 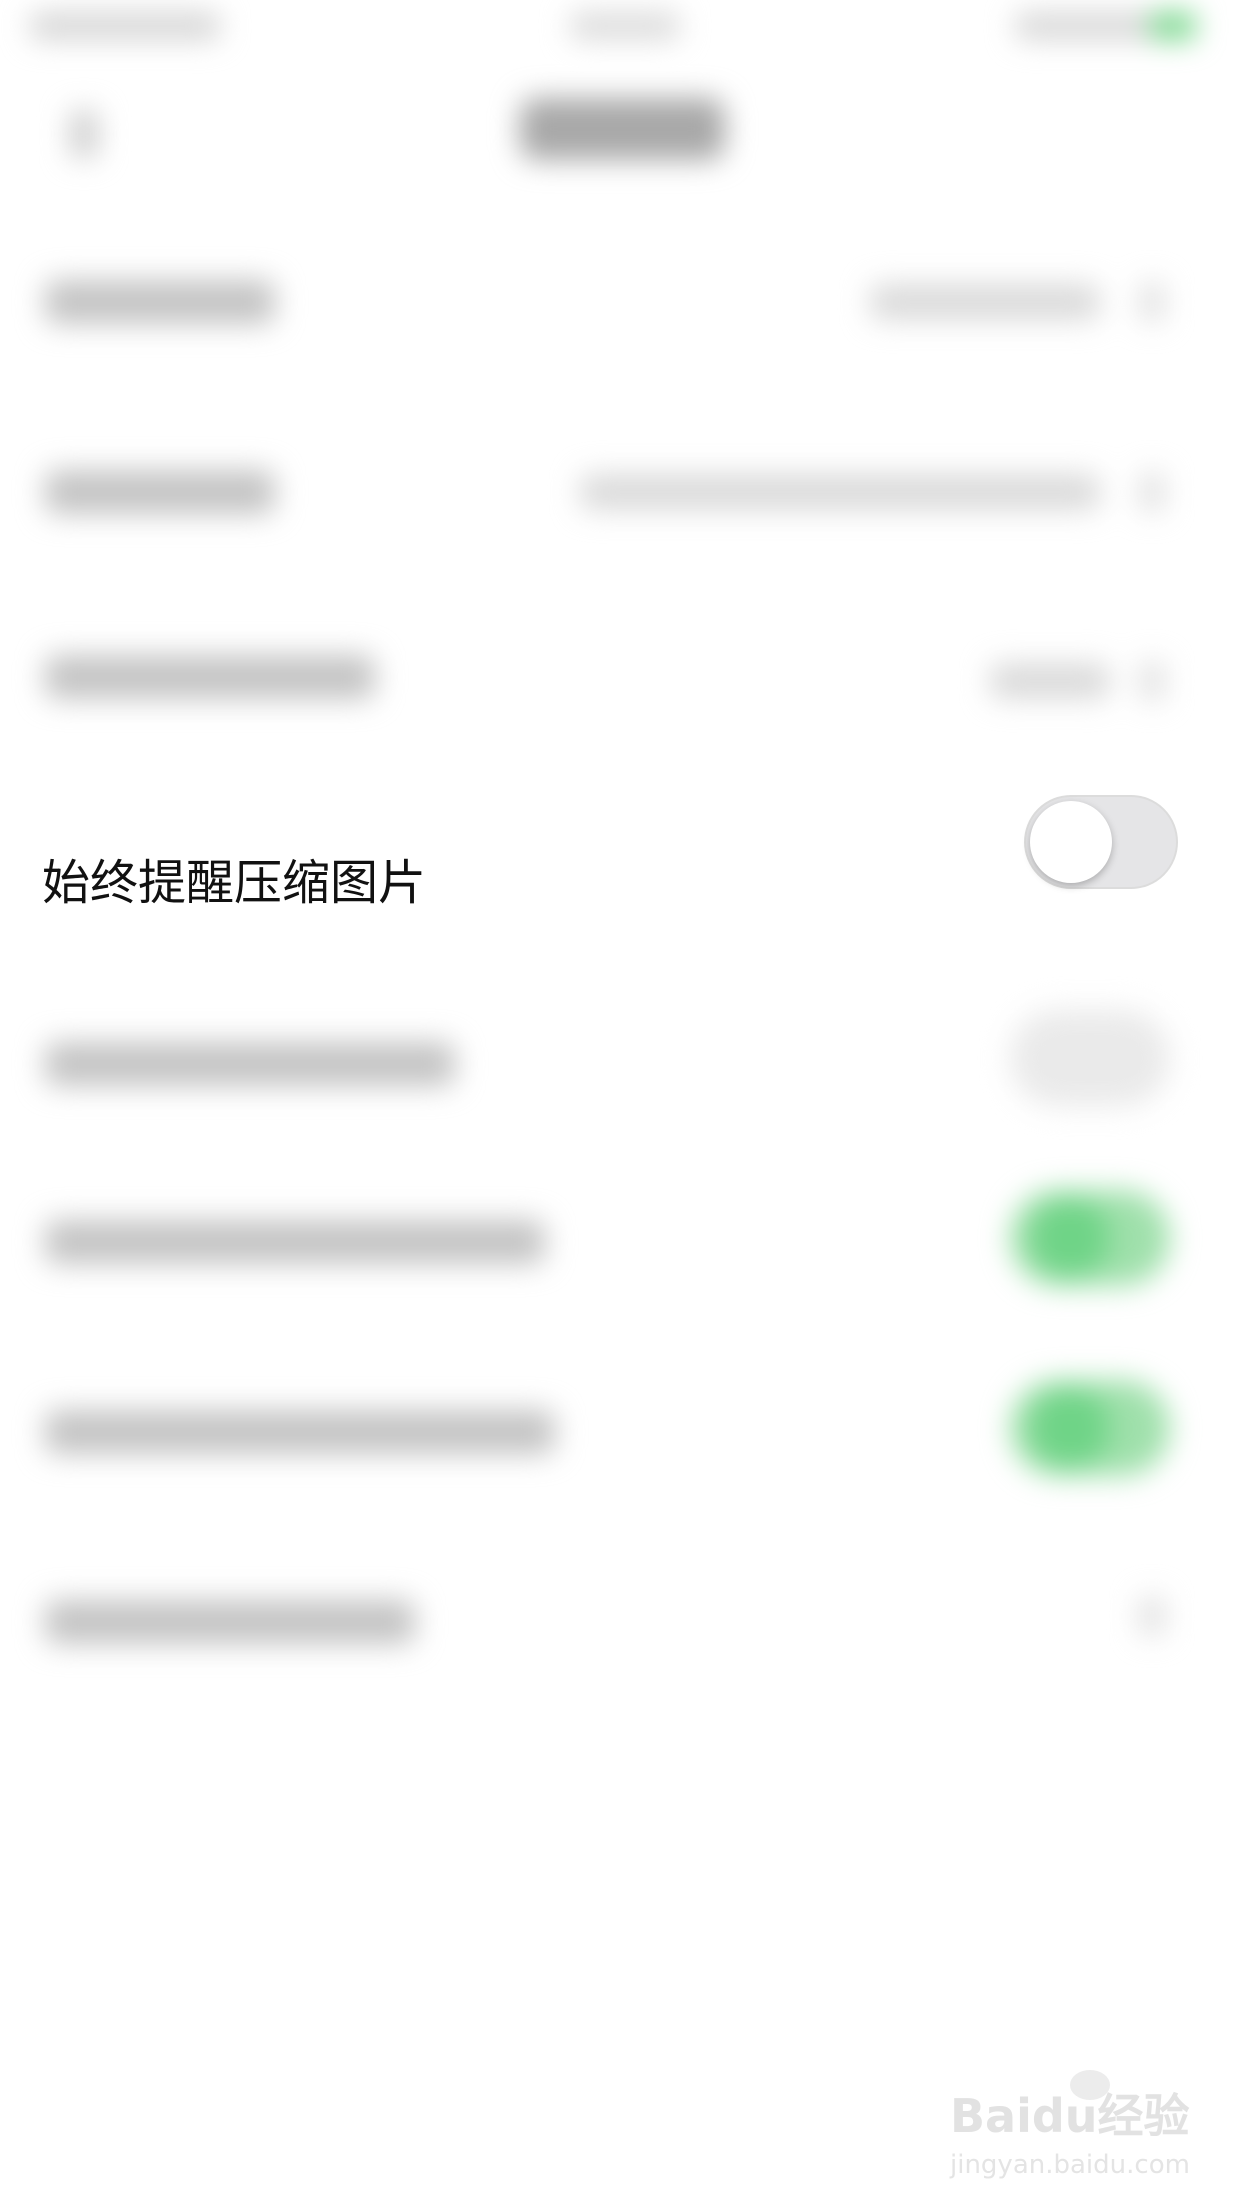 I want to click on setting-label: 始终提醒压缩图片, so click(x=234, y=883).